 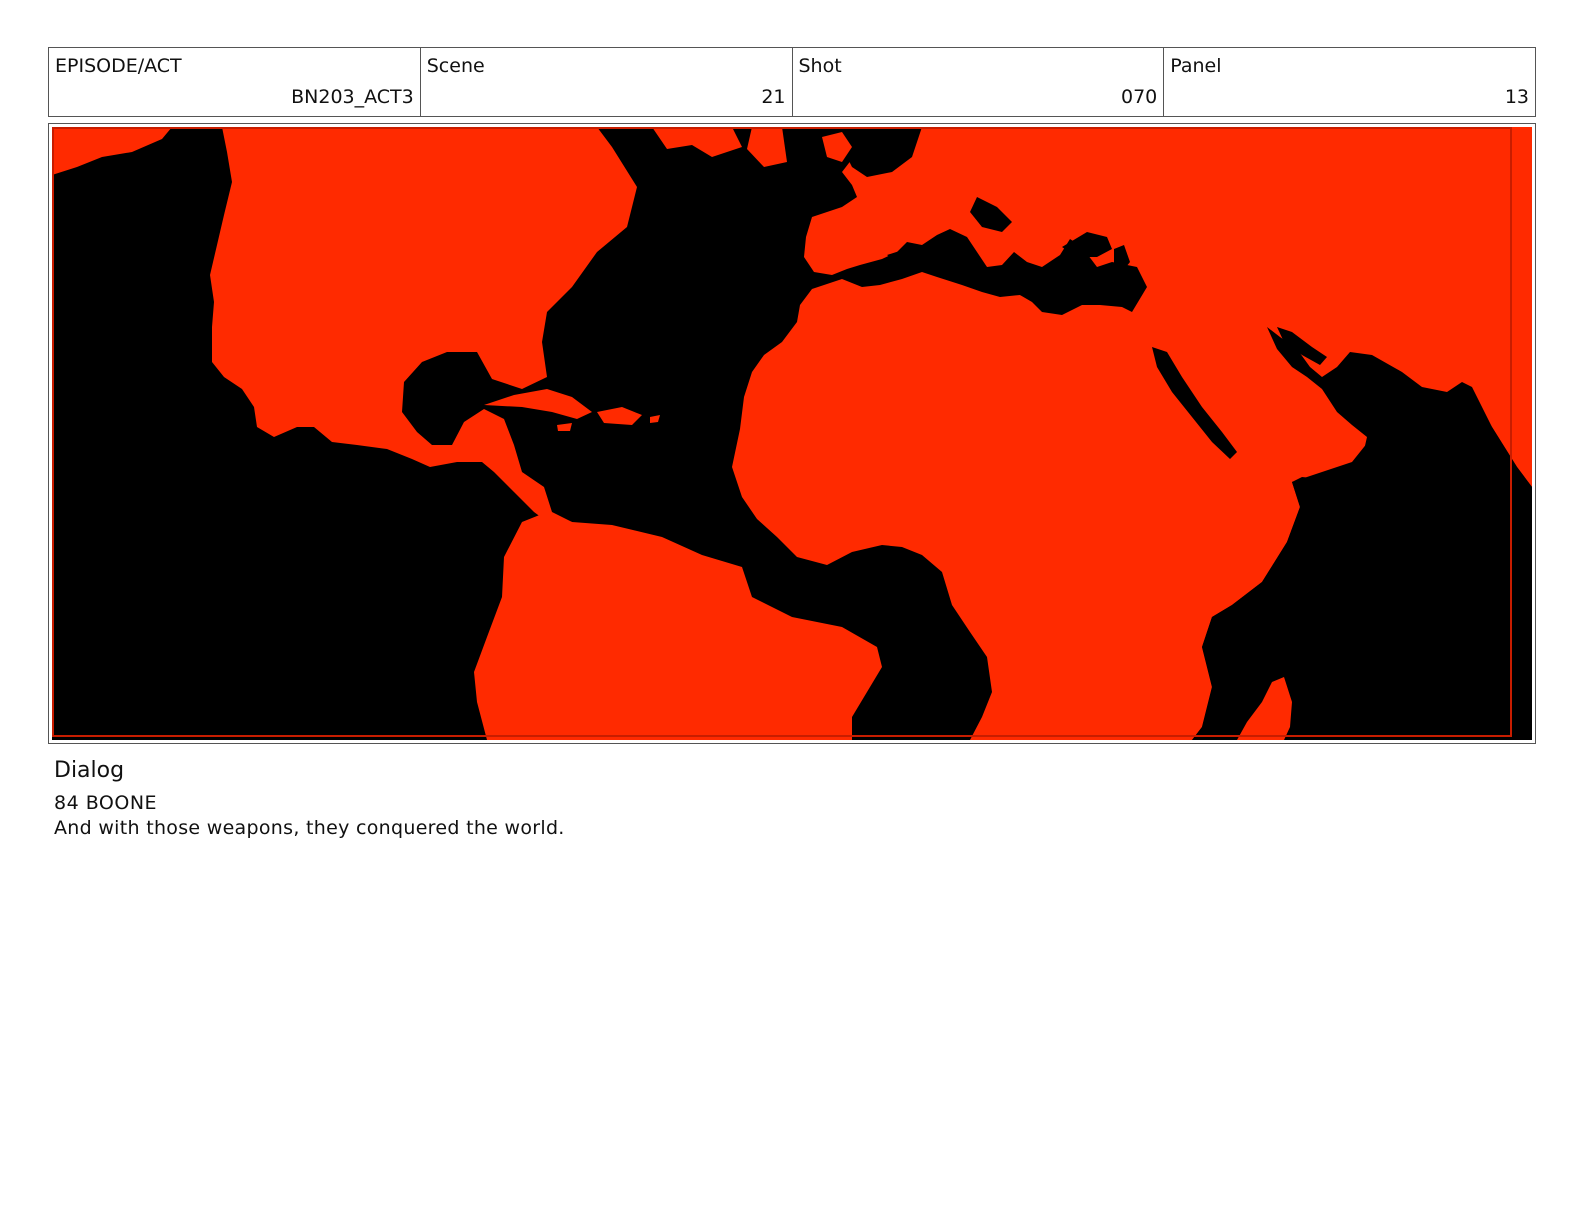 I want to click on panel-value: 13, so click(x=1516, y=97).